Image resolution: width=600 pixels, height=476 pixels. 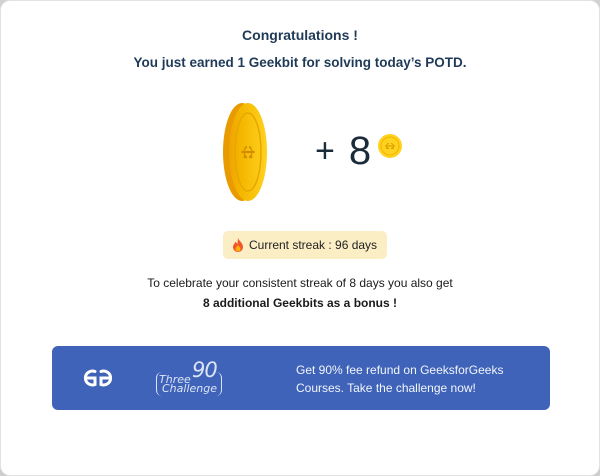 I want to click on bonus-amount-text: 8 additional Geekbits as a bonus !, so click(x=300, y=303).